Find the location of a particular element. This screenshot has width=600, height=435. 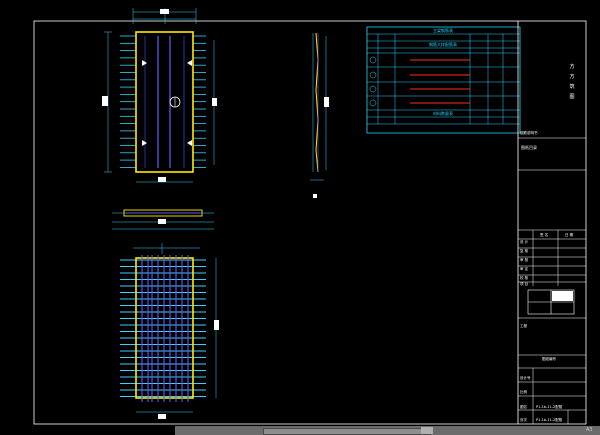

tb-scale-label: 比例 is located at coordinates (524, 391).